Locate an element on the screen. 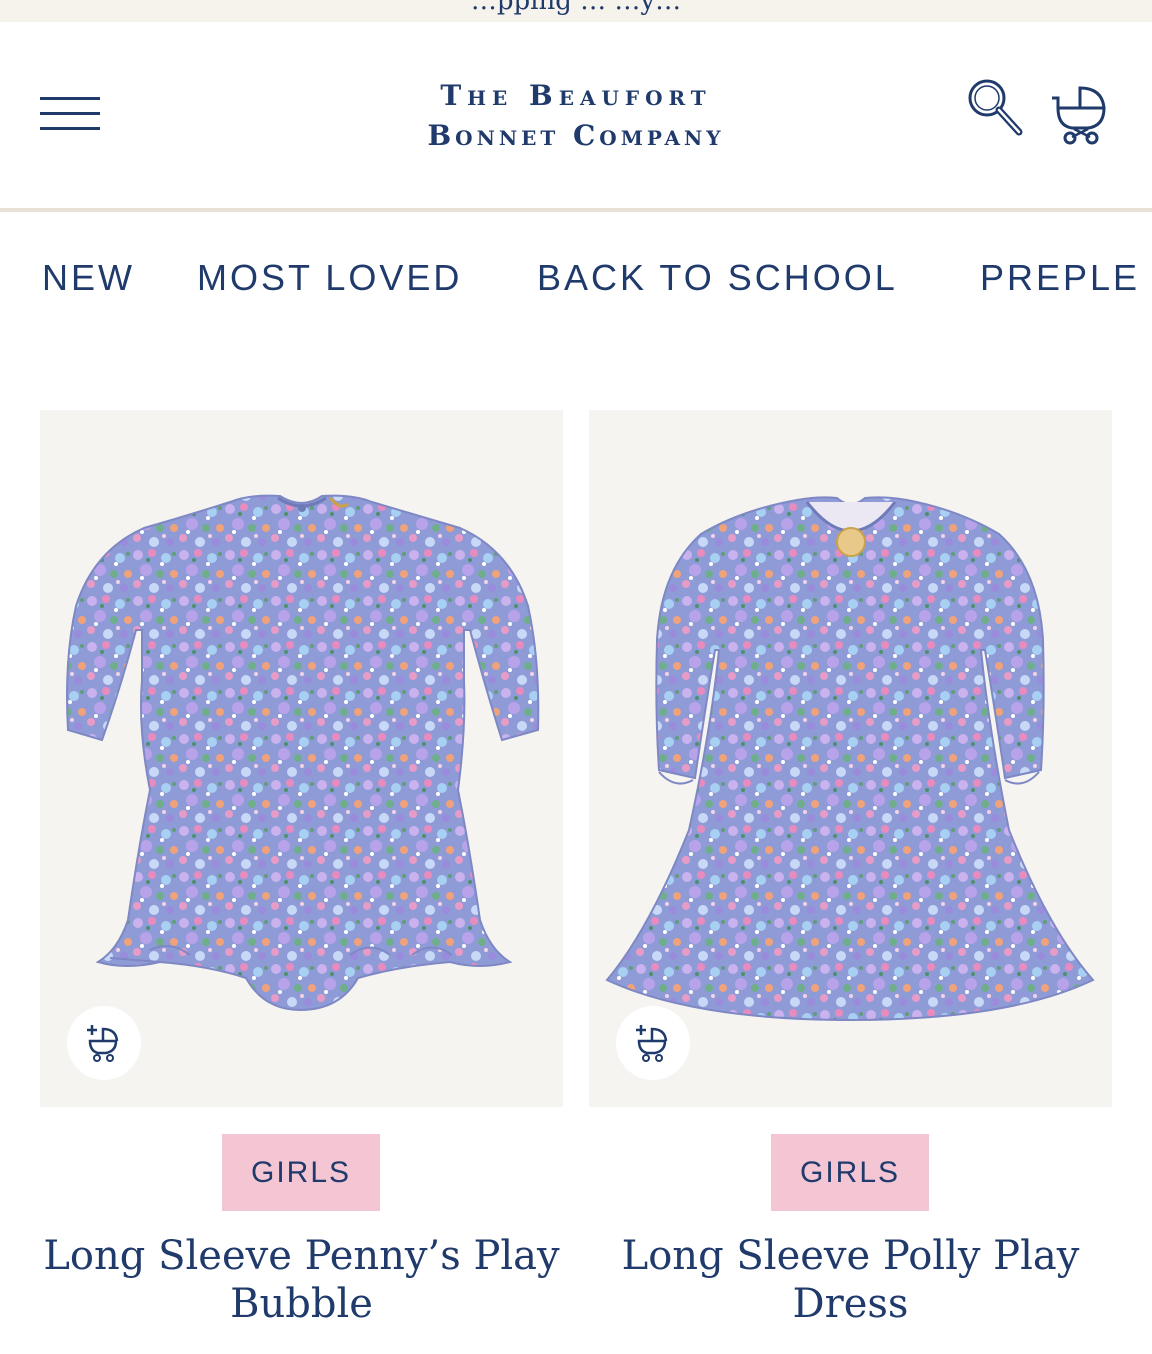  product-title-line-2: Dress is located at coordinates (850, 1304).